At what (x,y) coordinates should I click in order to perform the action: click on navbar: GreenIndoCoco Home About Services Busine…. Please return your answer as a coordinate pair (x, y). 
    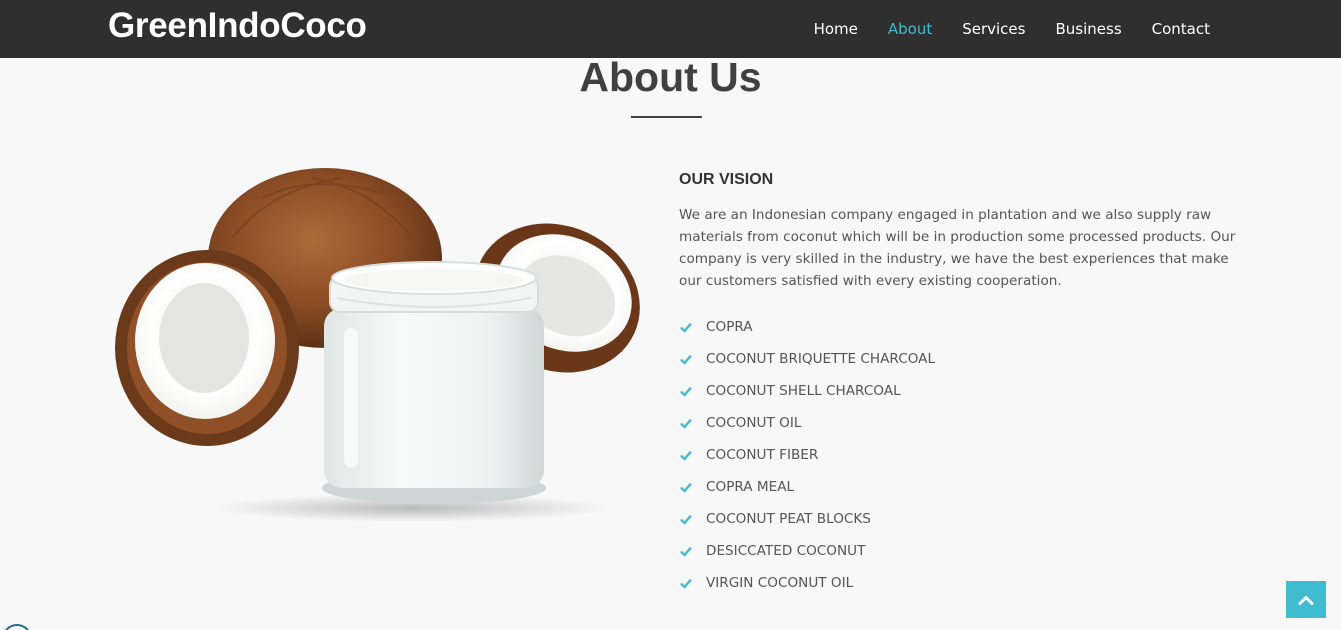
    Looking at the image, I should click on (670, 29).